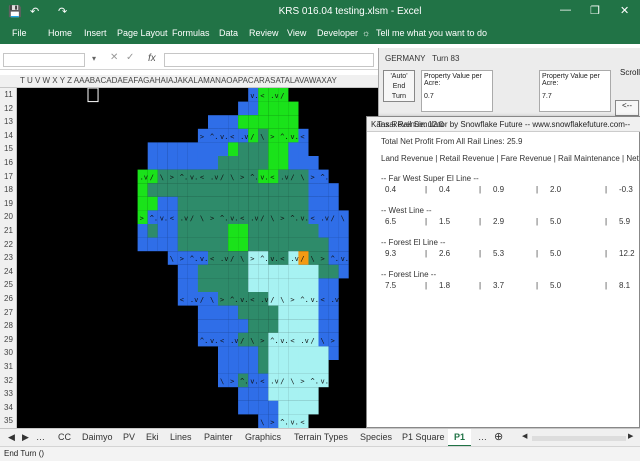  I want to click on row-number: 30, so click(8, 352).